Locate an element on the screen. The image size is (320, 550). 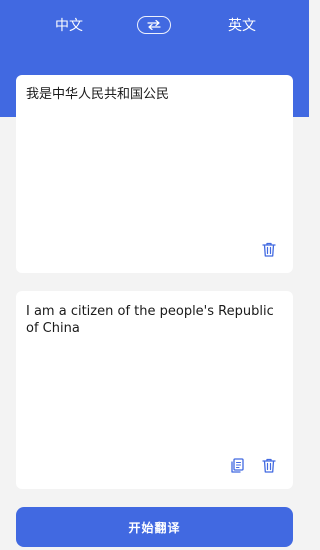
copy-result-button is located at coordinates (237, 465).